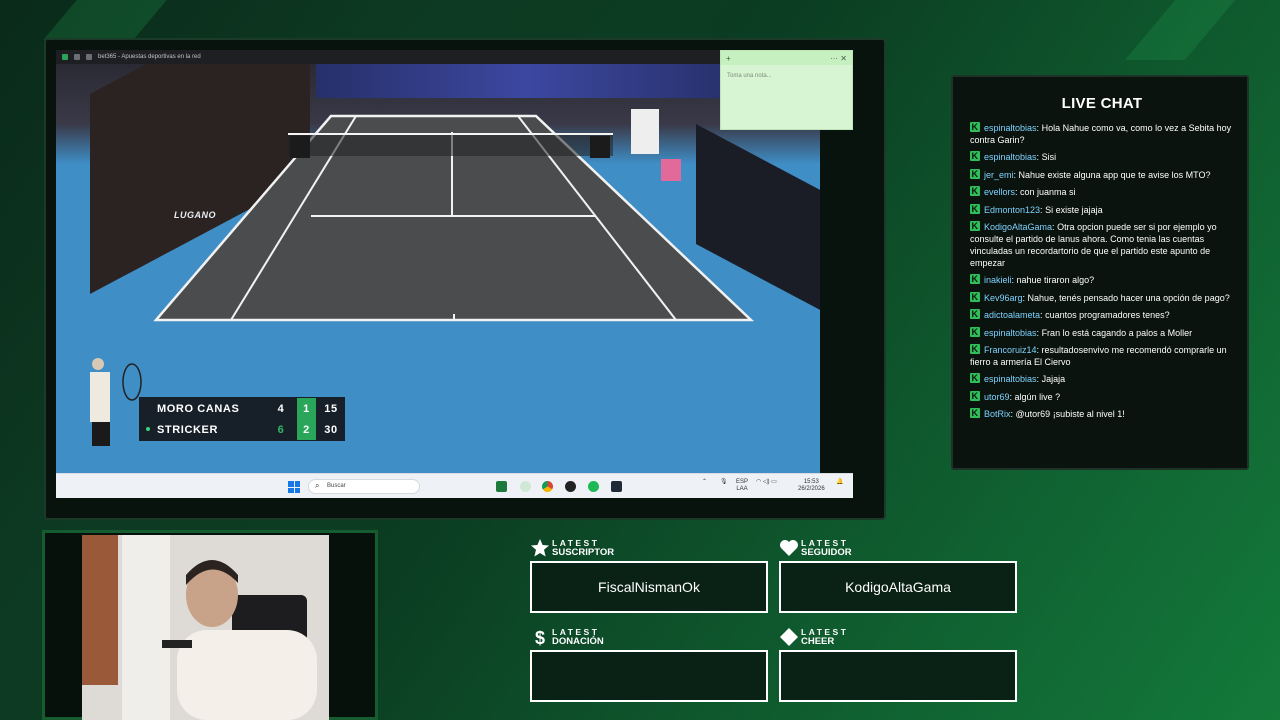  I want to click on sheets-app-icon, so click(501, 486).